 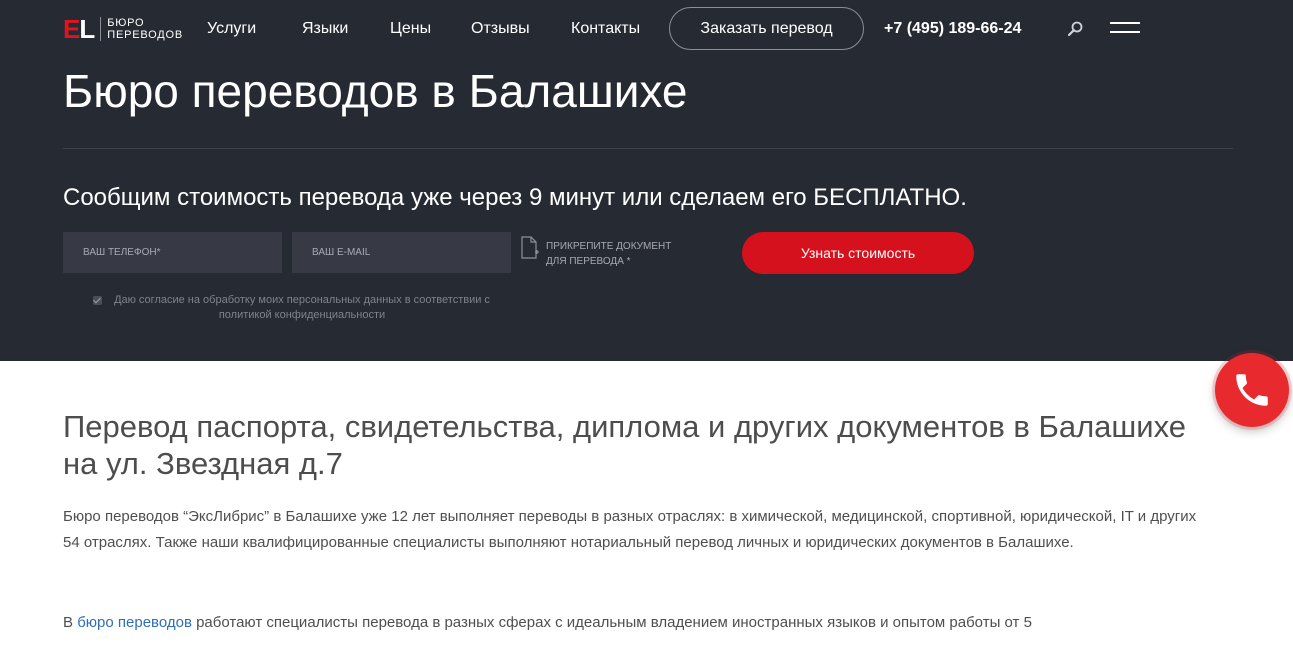 I want to click on call-button, so click(x=1252, y=390).